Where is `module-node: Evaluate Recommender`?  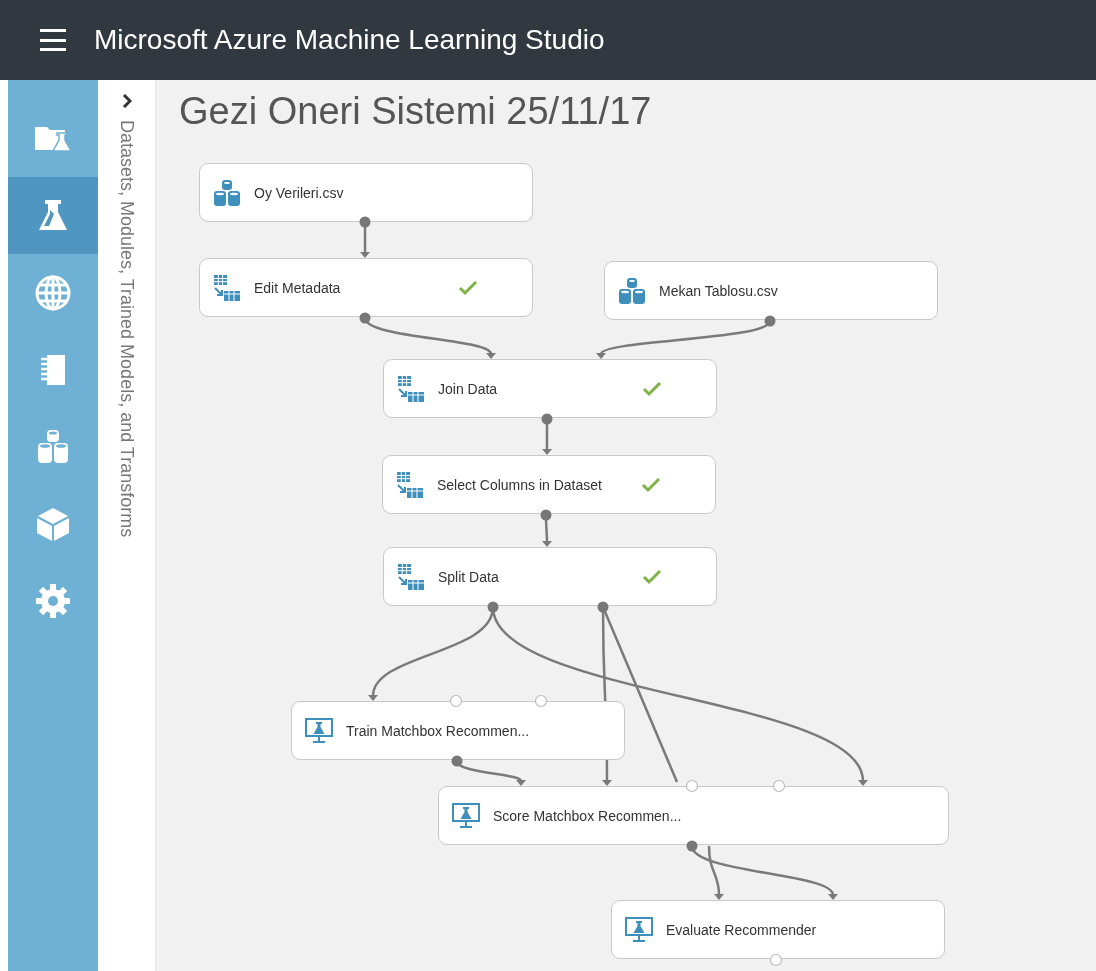
module-node: Evaluate Recommender is located at coordinates (778, 929).